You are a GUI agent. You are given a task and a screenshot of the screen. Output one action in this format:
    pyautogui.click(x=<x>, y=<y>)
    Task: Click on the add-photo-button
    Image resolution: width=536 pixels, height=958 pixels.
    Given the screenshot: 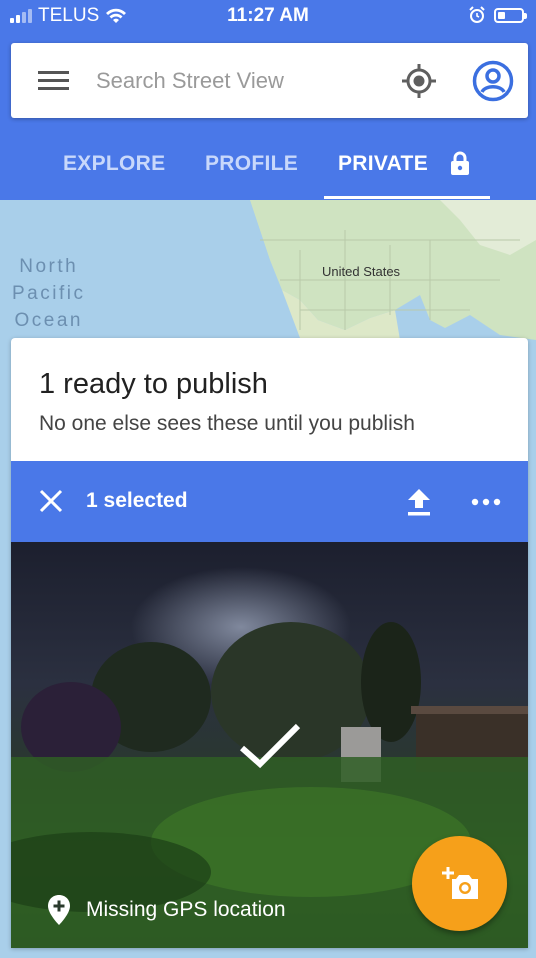 What is the action you would take?
    pyautogui.click(x=459, y=883)
    